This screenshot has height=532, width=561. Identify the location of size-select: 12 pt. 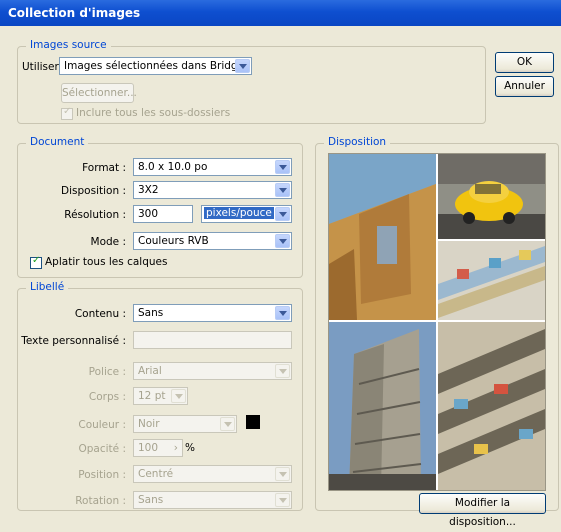
(160, 396).